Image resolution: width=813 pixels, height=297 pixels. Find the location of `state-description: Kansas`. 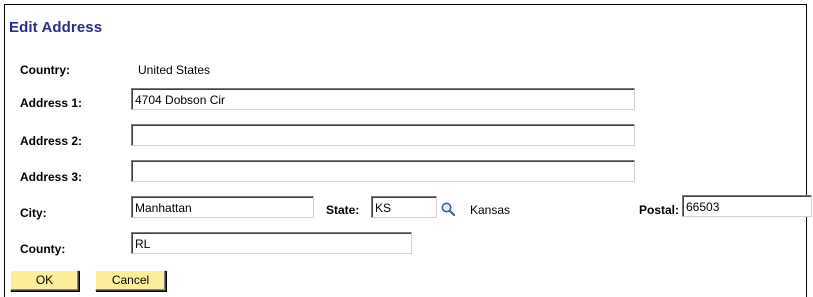

state-description: Kansas is located at coordinates (490, 210).